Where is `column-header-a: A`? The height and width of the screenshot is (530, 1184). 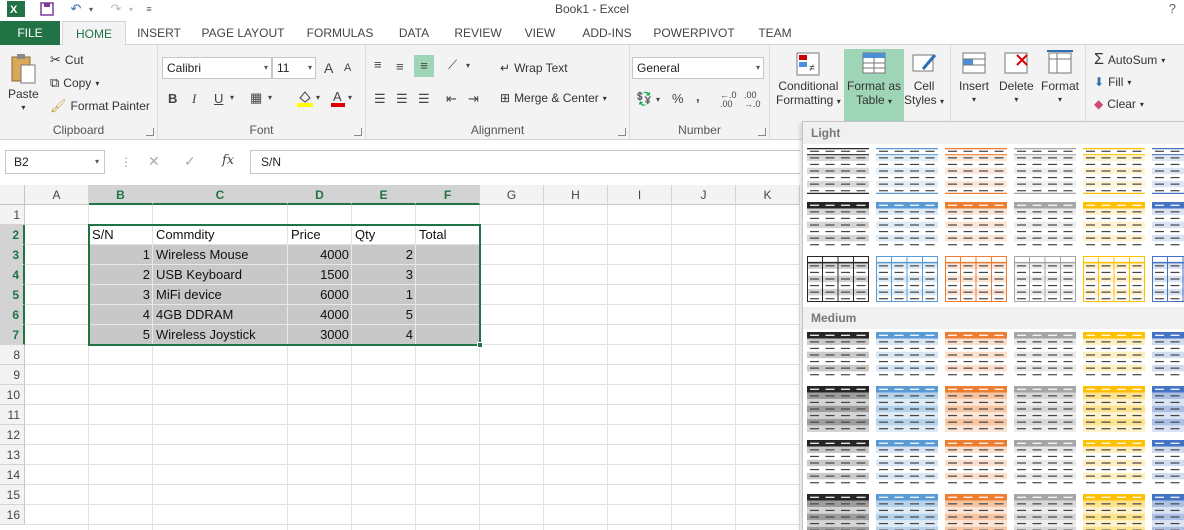
column-header-a: A is located at coordinates (57, 195).